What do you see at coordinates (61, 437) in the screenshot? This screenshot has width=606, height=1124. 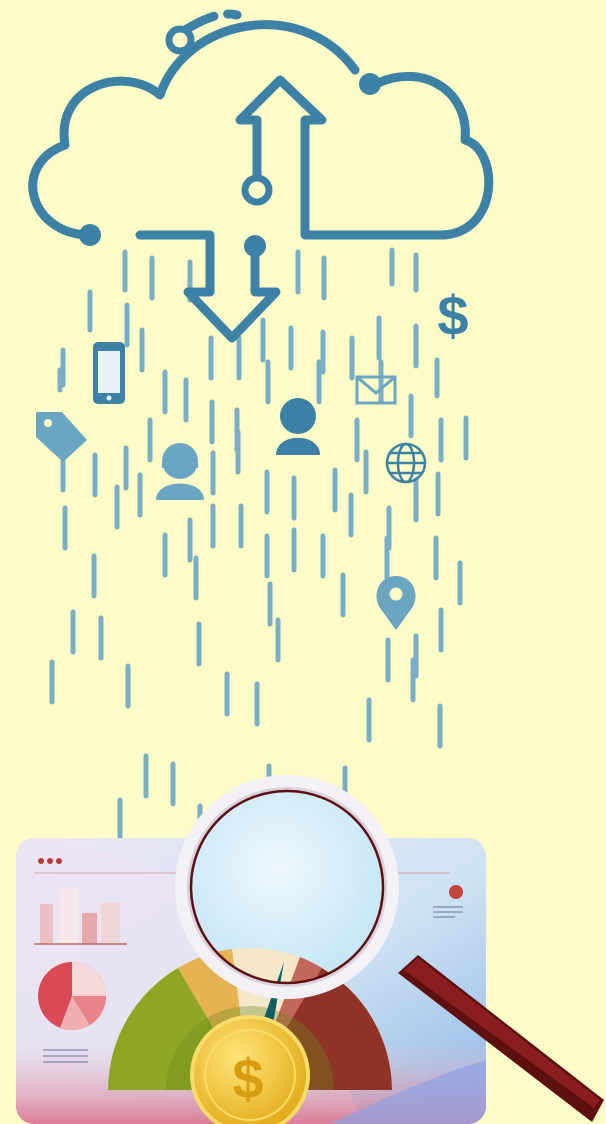 I see `price-tag-icon` at bounding box center [61, 437].